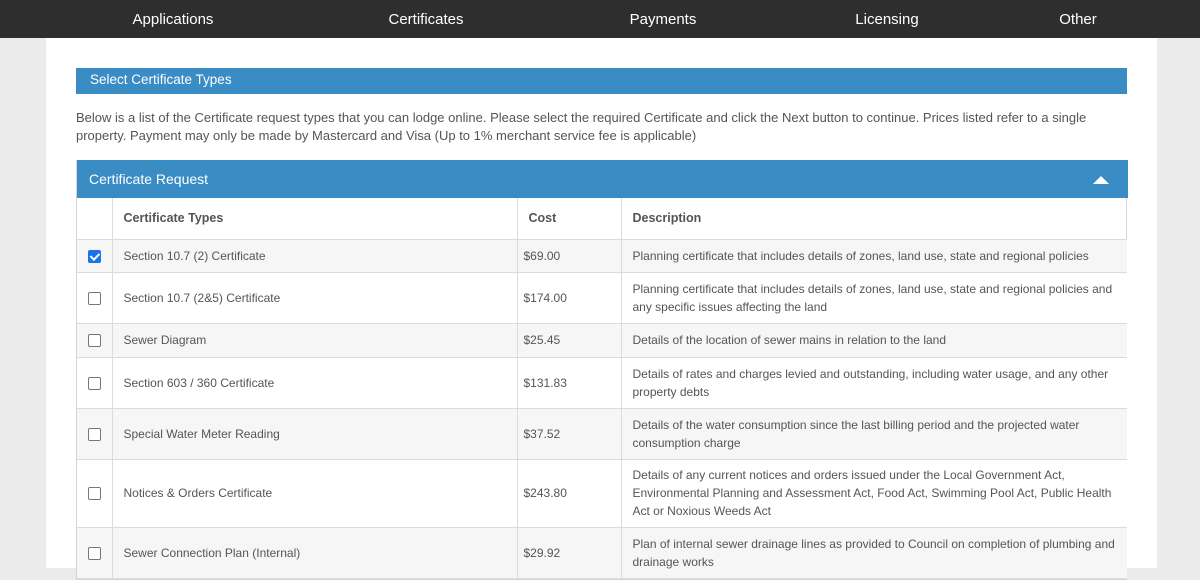 Image resolution: width=1200 pixels, height=580 pixels. What do you see at coordinates (149, 179) in the screenshot?
I see `panel-title: Certificate Request` at bounding box center [149, 179].